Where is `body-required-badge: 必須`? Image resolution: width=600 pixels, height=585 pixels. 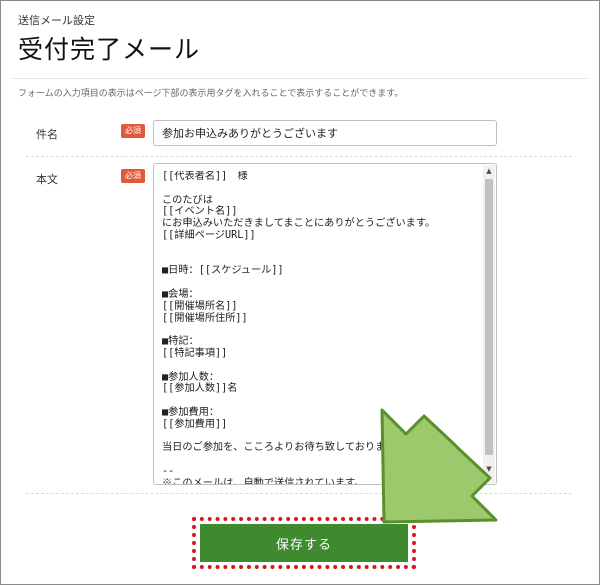
body-required-badge: 必須 is located at coordinates (133, 176).